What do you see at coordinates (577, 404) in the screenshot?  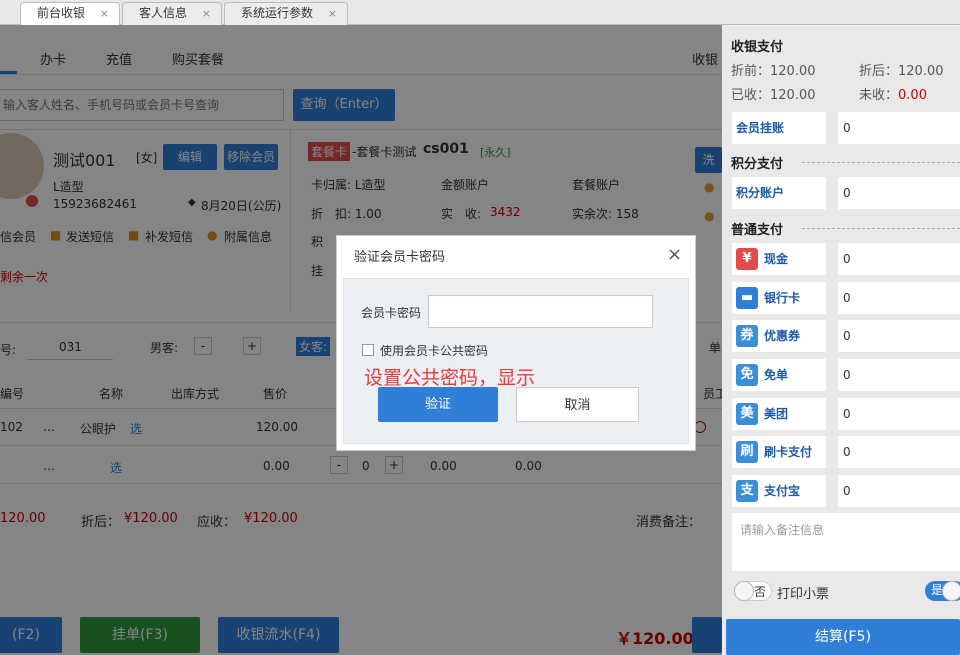 I see `cancel-button: 取消` at bounding box center [577, 404].